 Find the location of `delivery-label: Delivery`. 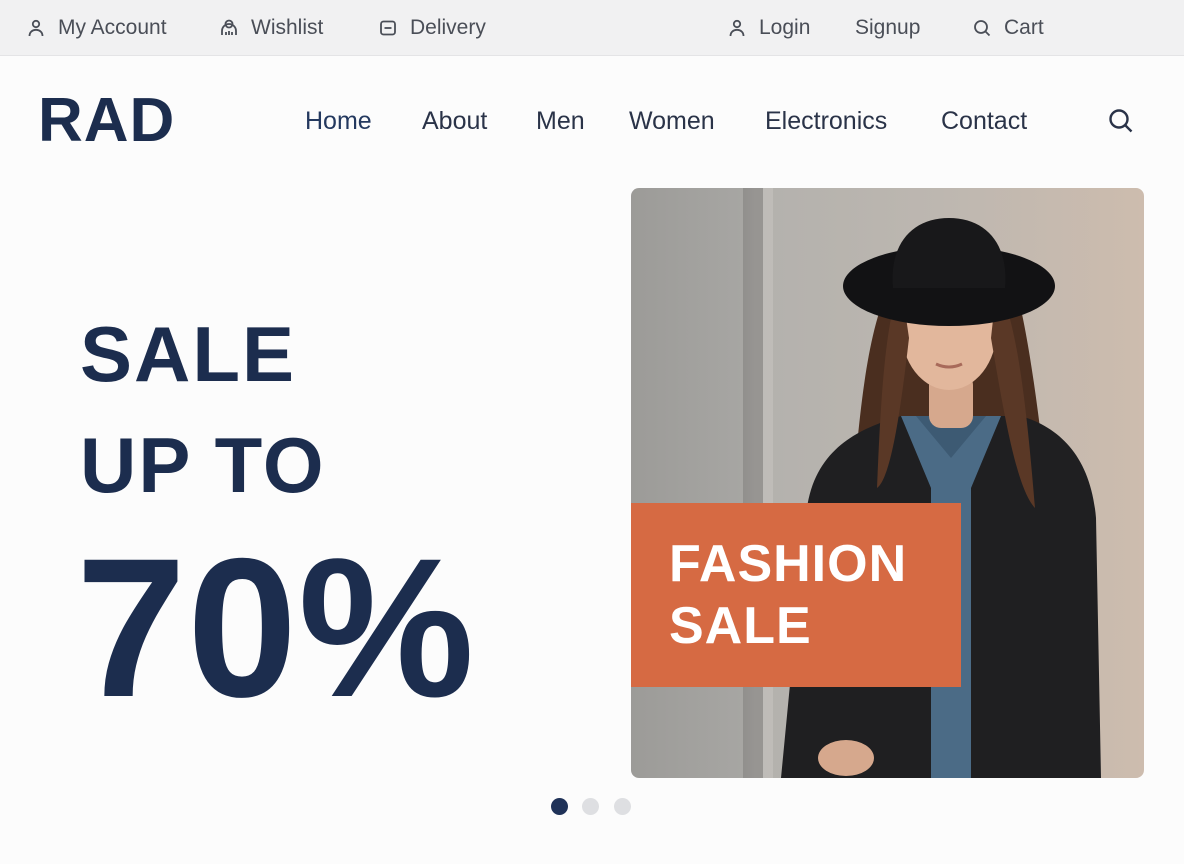

delivery-label: Delivery is located at coordinates (448, 27).